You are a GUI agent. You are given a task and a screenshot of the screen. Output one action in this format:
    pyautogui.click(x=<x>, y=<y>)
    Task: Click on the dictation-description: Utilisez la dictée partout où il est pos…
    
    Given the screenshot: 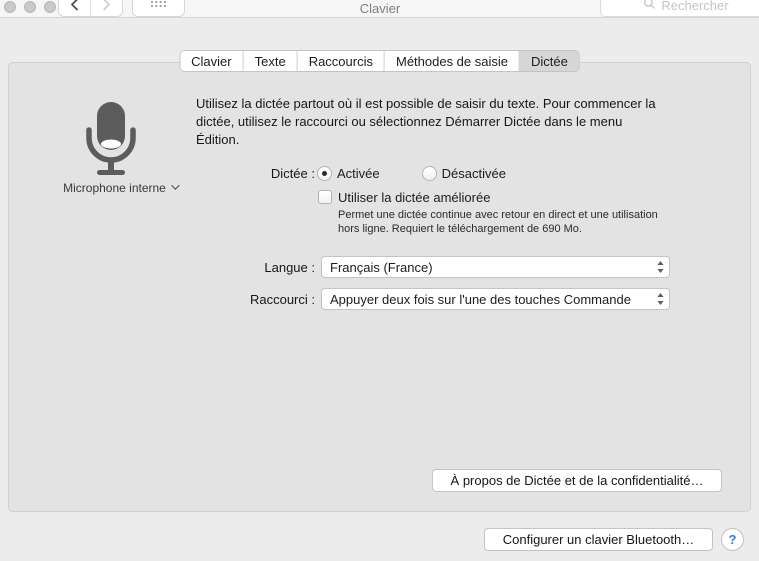 What is the action you would take?
    pyautogui.click(x=456, y=122)
    